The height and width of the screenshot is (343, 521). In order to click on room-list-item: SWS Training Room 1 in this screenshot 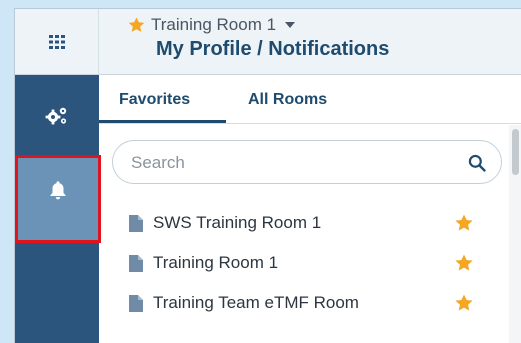, I will do `click(301, 223)`.